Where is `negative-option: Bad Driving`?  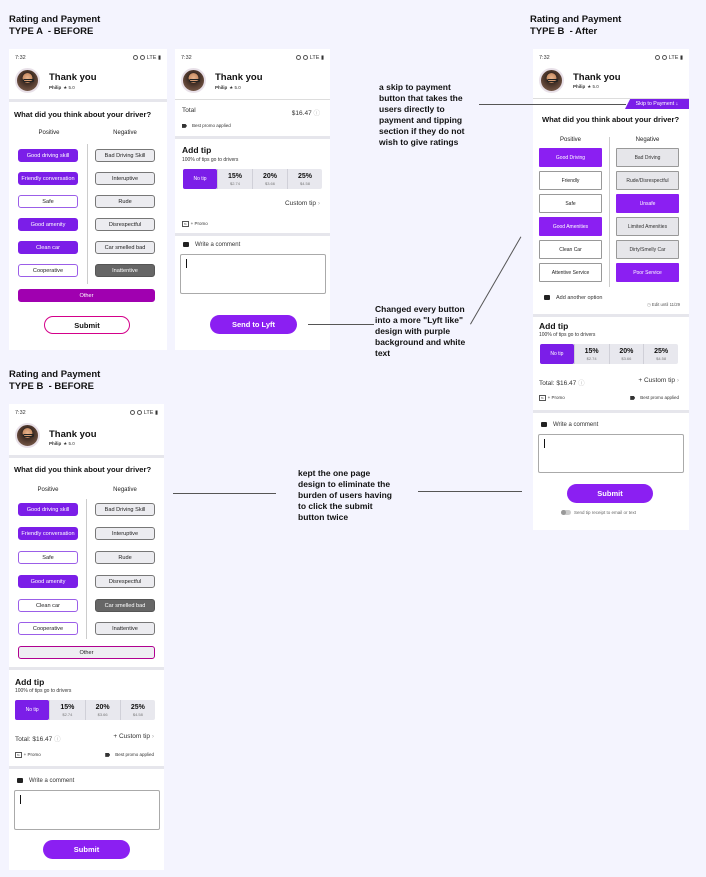
negative-option: Bad Driving is located at coordinates (647, 157).